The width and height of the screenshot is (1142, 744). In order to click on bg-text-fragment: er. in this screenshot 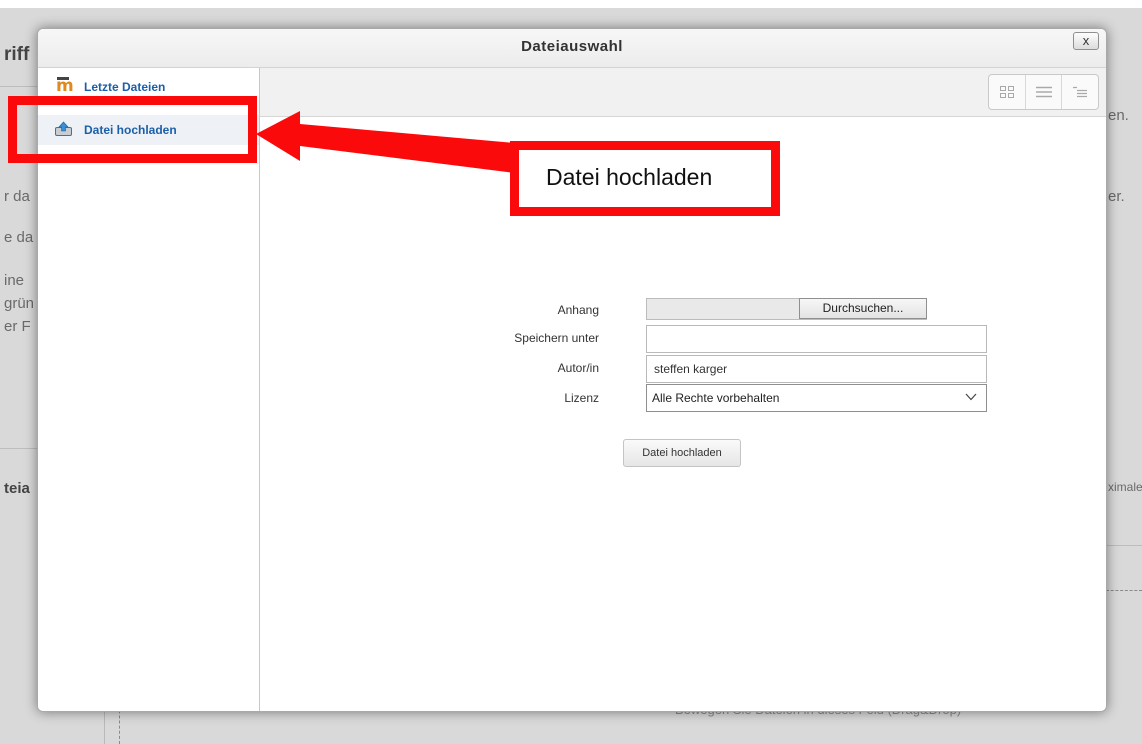, I will do `click(1116, 196)`.